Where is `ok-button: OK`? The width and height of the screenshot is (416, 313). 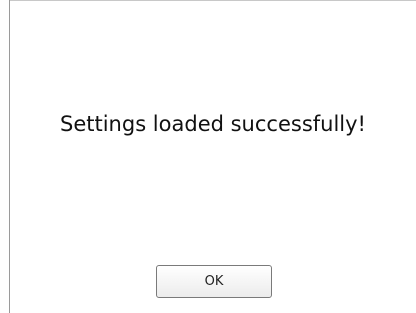 ok-button: OK is located at coordinates (214, 281).